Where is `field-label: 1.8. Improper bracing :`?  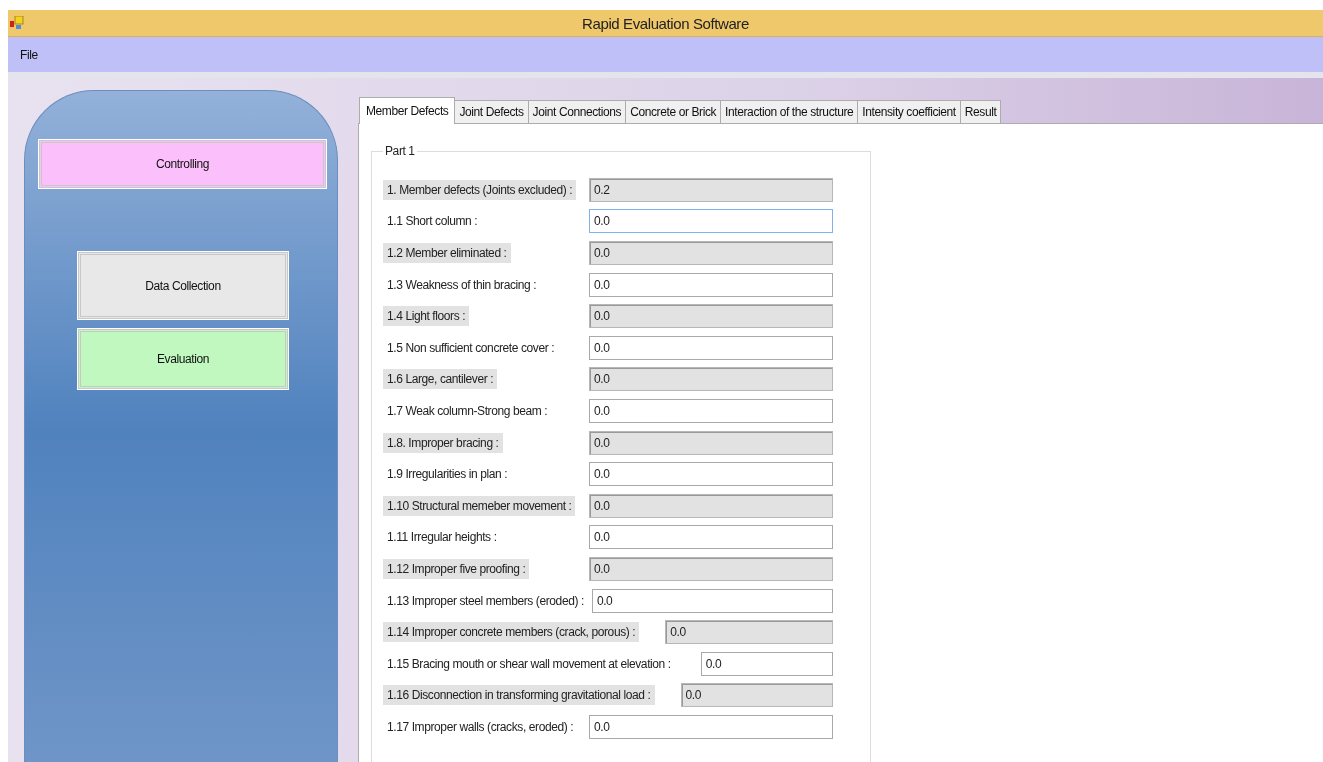 field-label: 1.8. Improper bracing : is located at coordinates (443, 442).